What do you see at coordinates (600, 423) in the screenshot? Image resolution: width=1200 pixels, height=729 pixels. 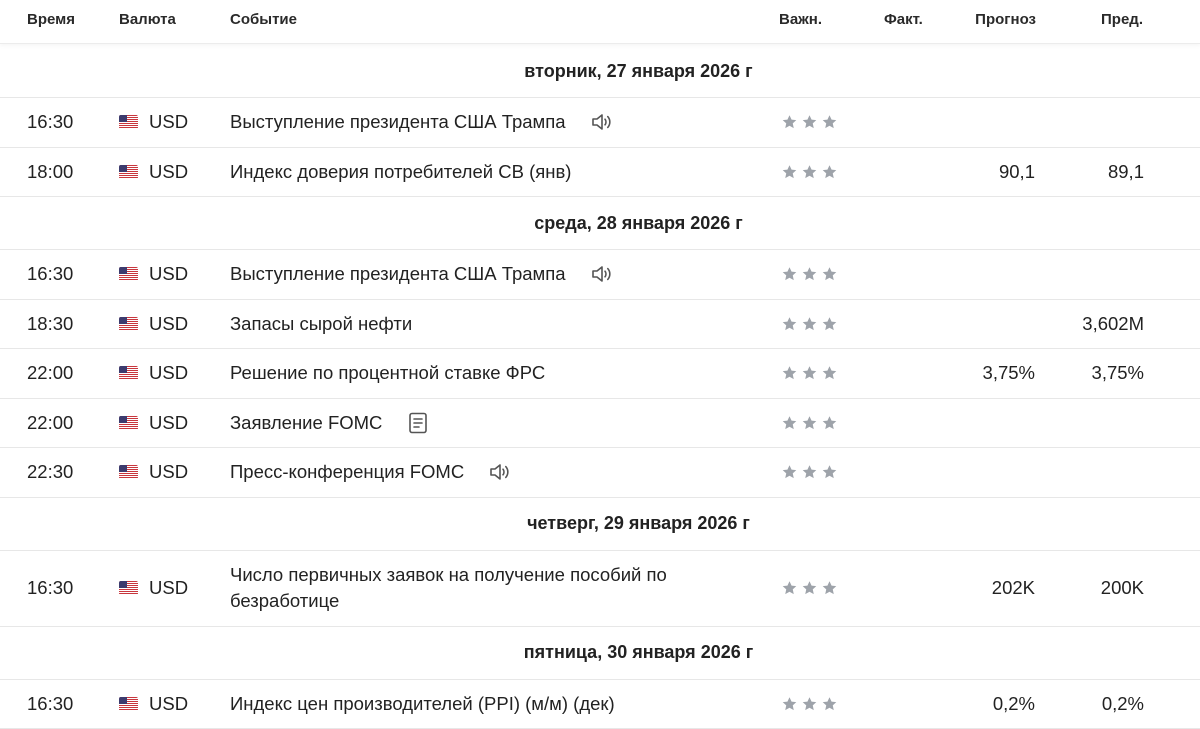 I see `event-row: 22:00 USD Заявление FOMC` at bounding box center [600, 423].